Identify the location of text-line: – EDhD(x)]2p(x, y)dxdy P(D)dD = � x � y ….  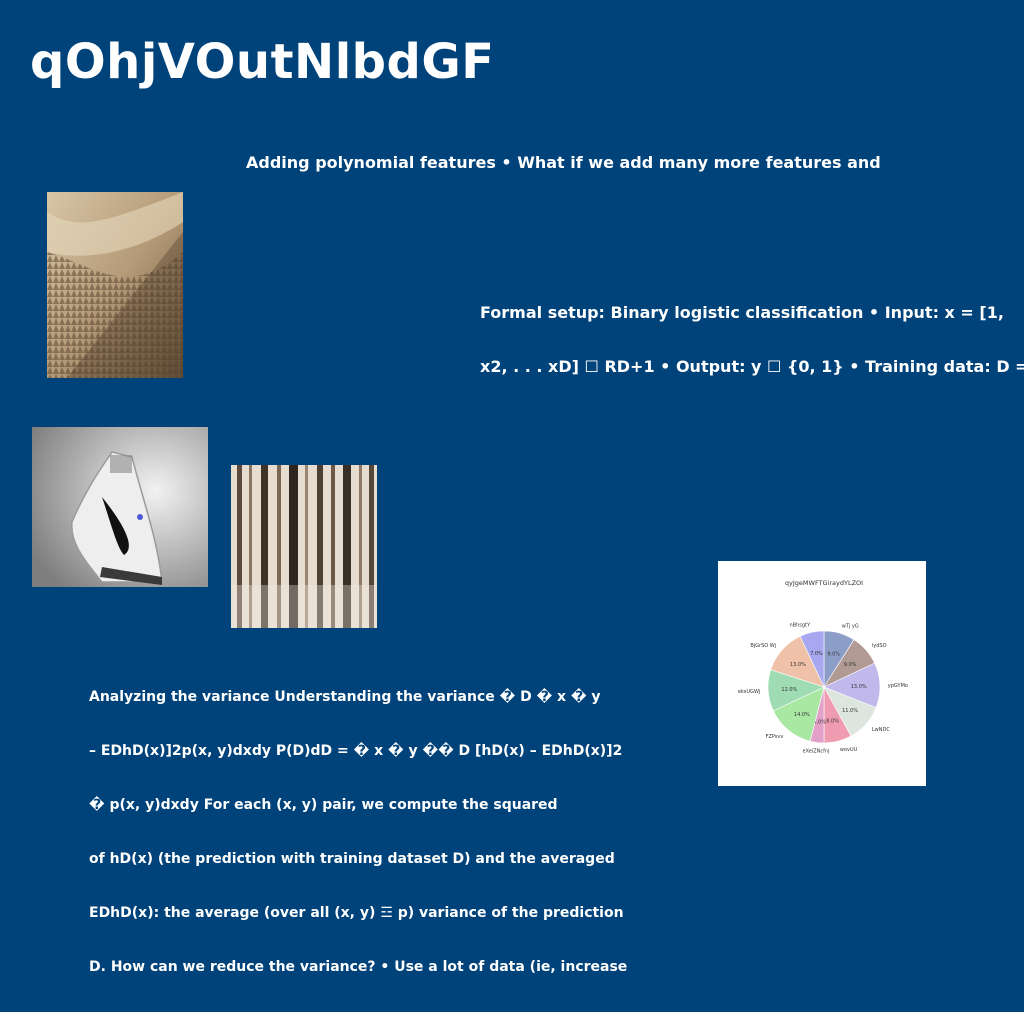
(356, 751).